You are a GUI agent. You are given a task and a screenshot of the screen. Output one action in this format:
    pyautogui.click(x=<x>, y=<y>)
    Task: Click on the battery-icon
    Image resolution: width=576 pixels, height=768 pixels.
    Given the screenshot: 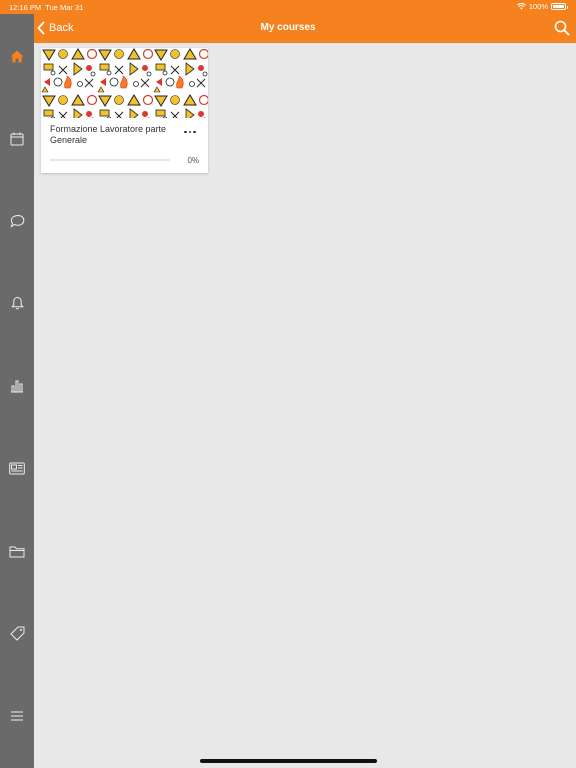 What is the action you would take?
    pyautogui.click(x=559, y=6)
    